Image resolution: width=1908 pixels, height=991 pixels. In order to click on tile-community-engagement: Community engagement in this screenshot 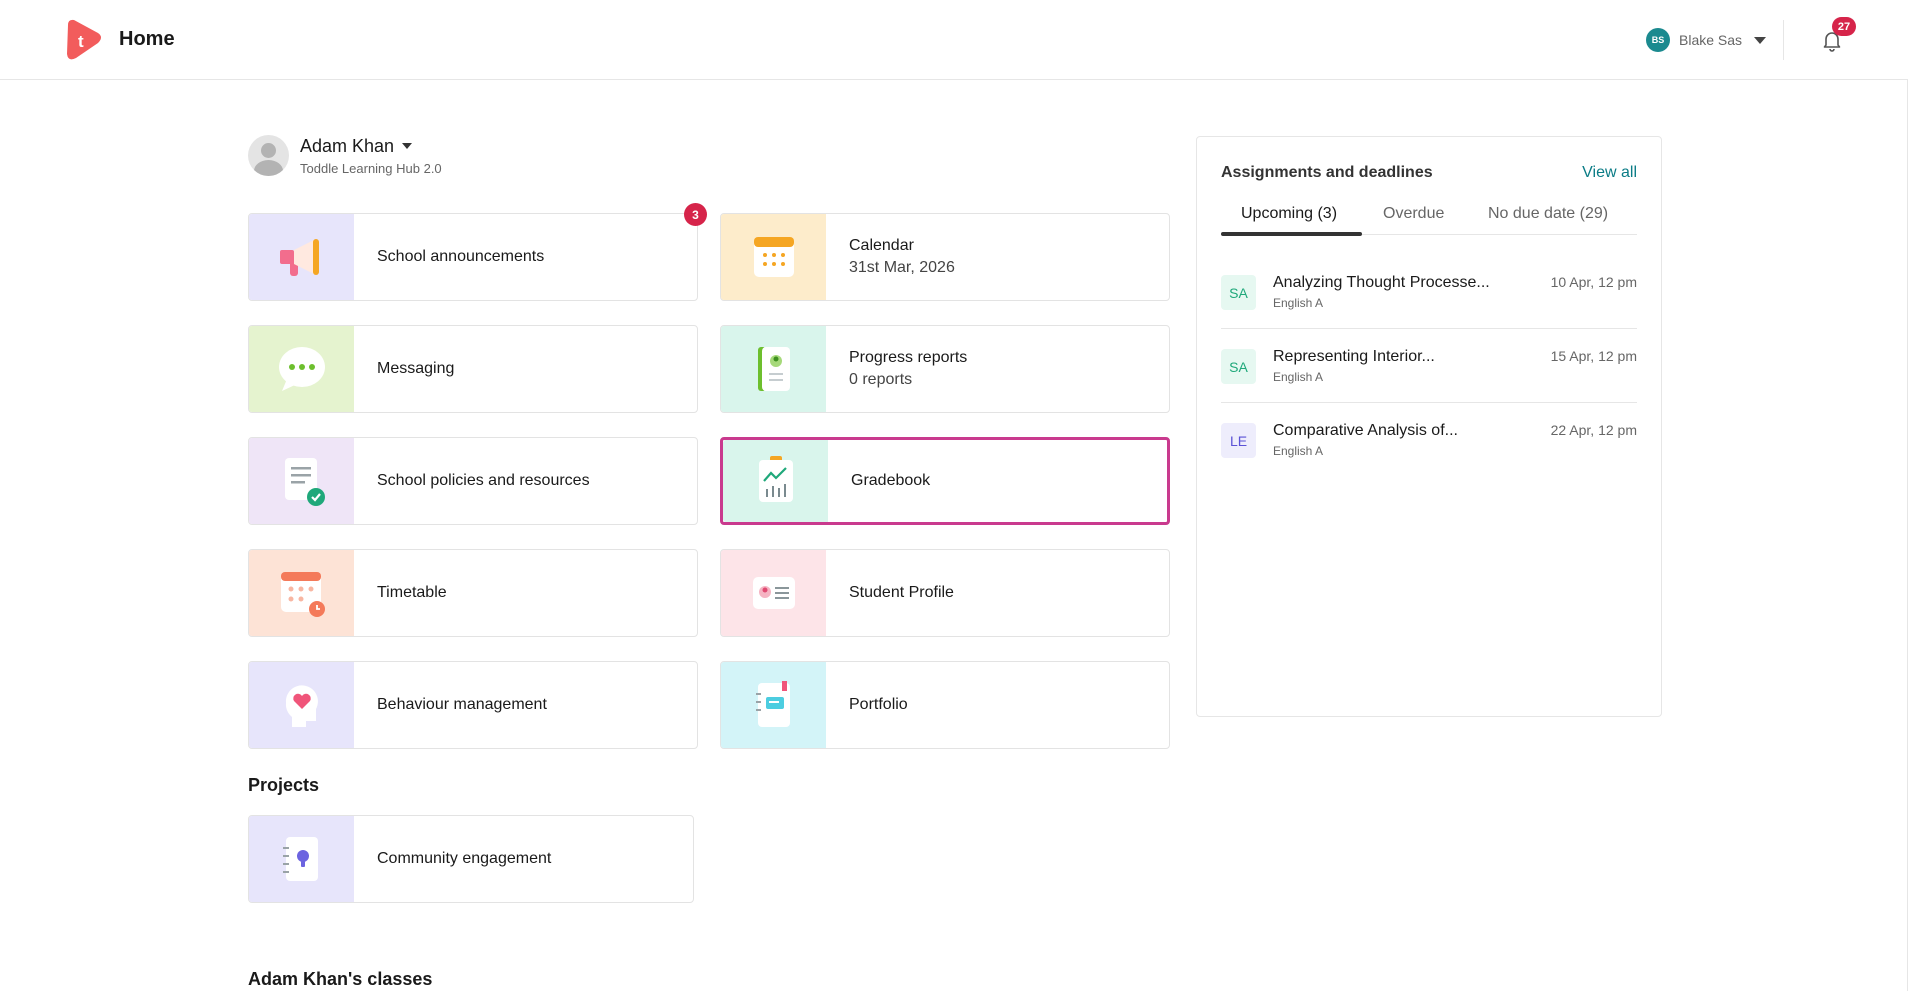, I will do `click(471, 859)`.